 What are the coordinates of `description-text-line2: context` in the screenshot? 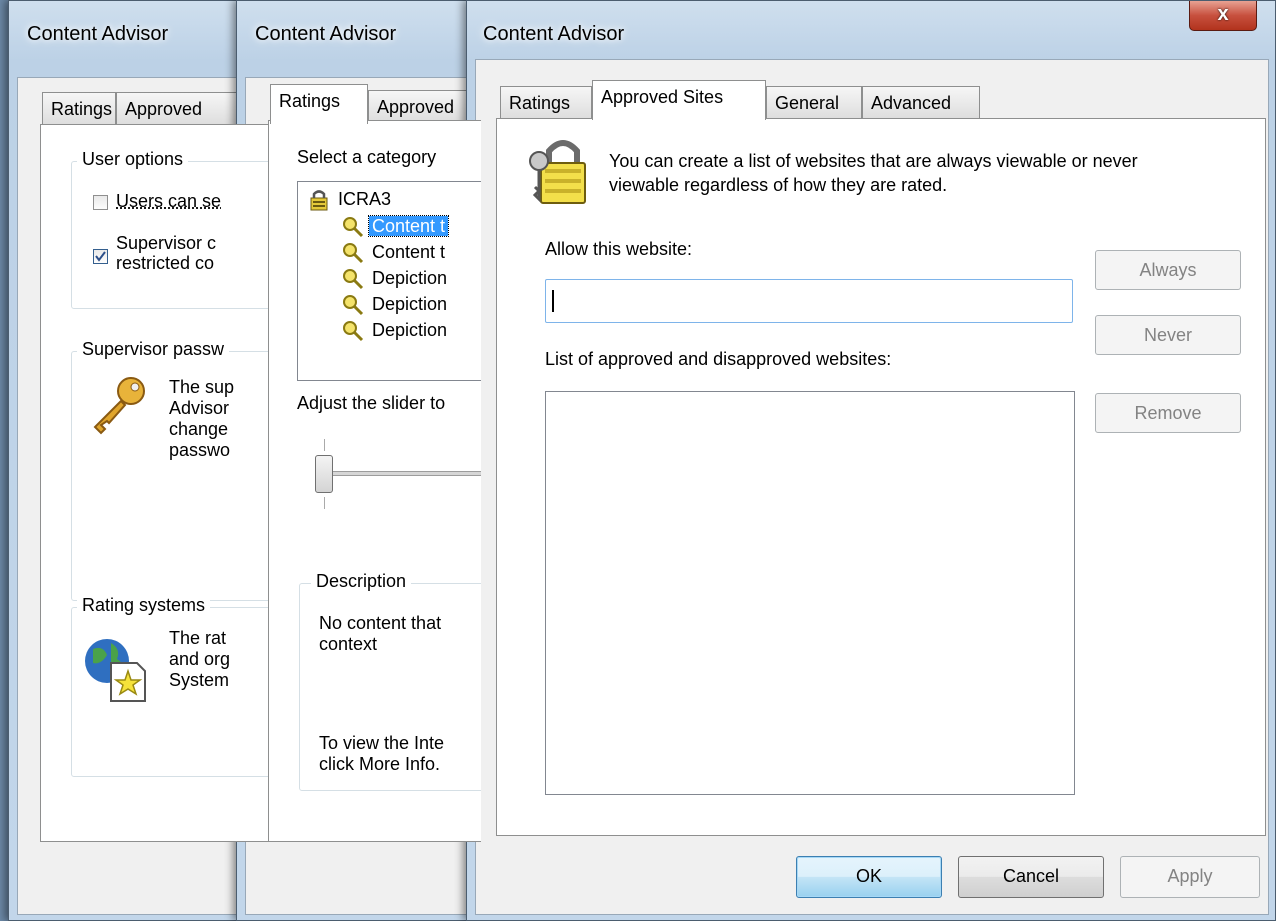 It's located at (348, 644).